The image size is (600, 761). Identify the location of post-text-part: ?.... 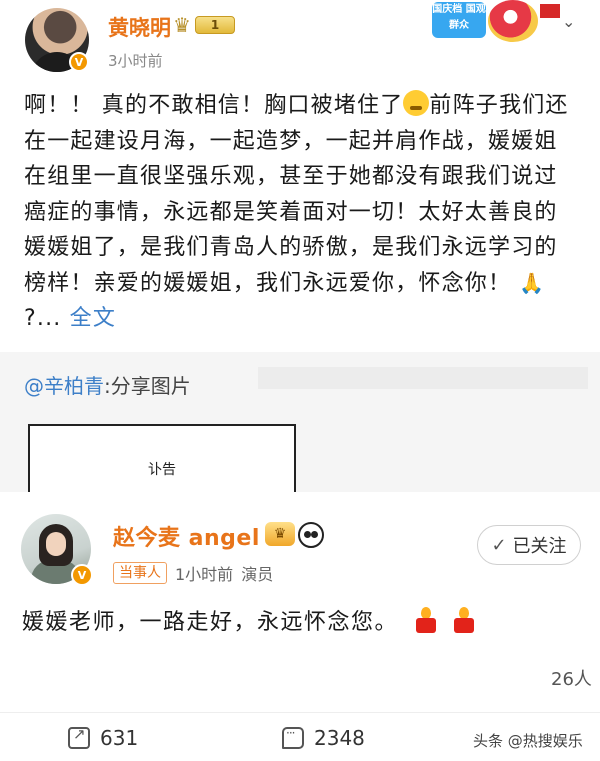
(47, 318).